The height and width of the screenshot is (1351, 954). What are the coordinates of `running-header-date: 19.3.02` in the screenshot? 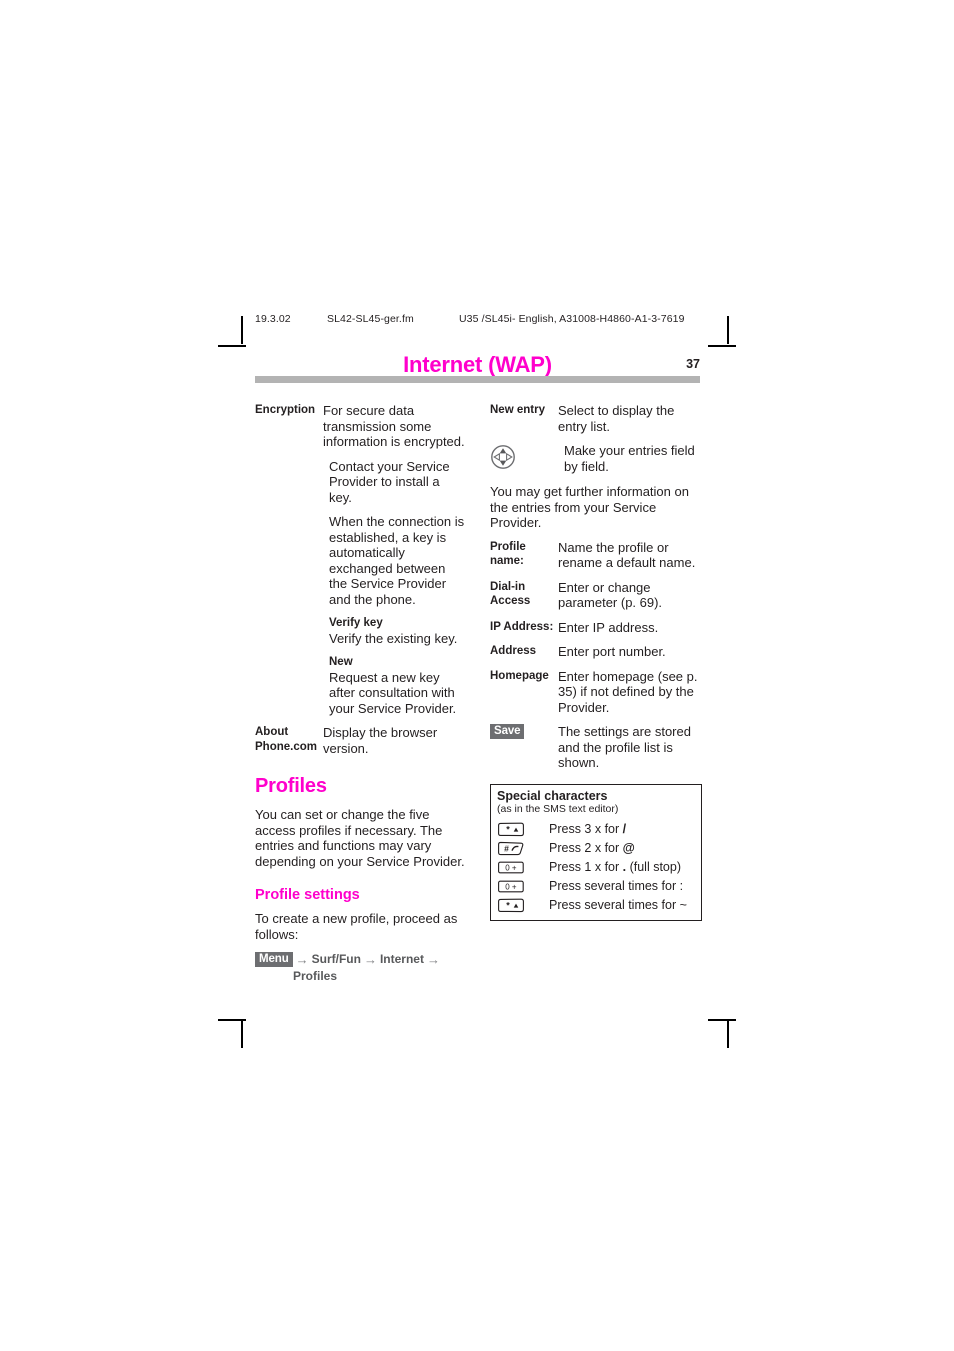 It's located at (273, 319).